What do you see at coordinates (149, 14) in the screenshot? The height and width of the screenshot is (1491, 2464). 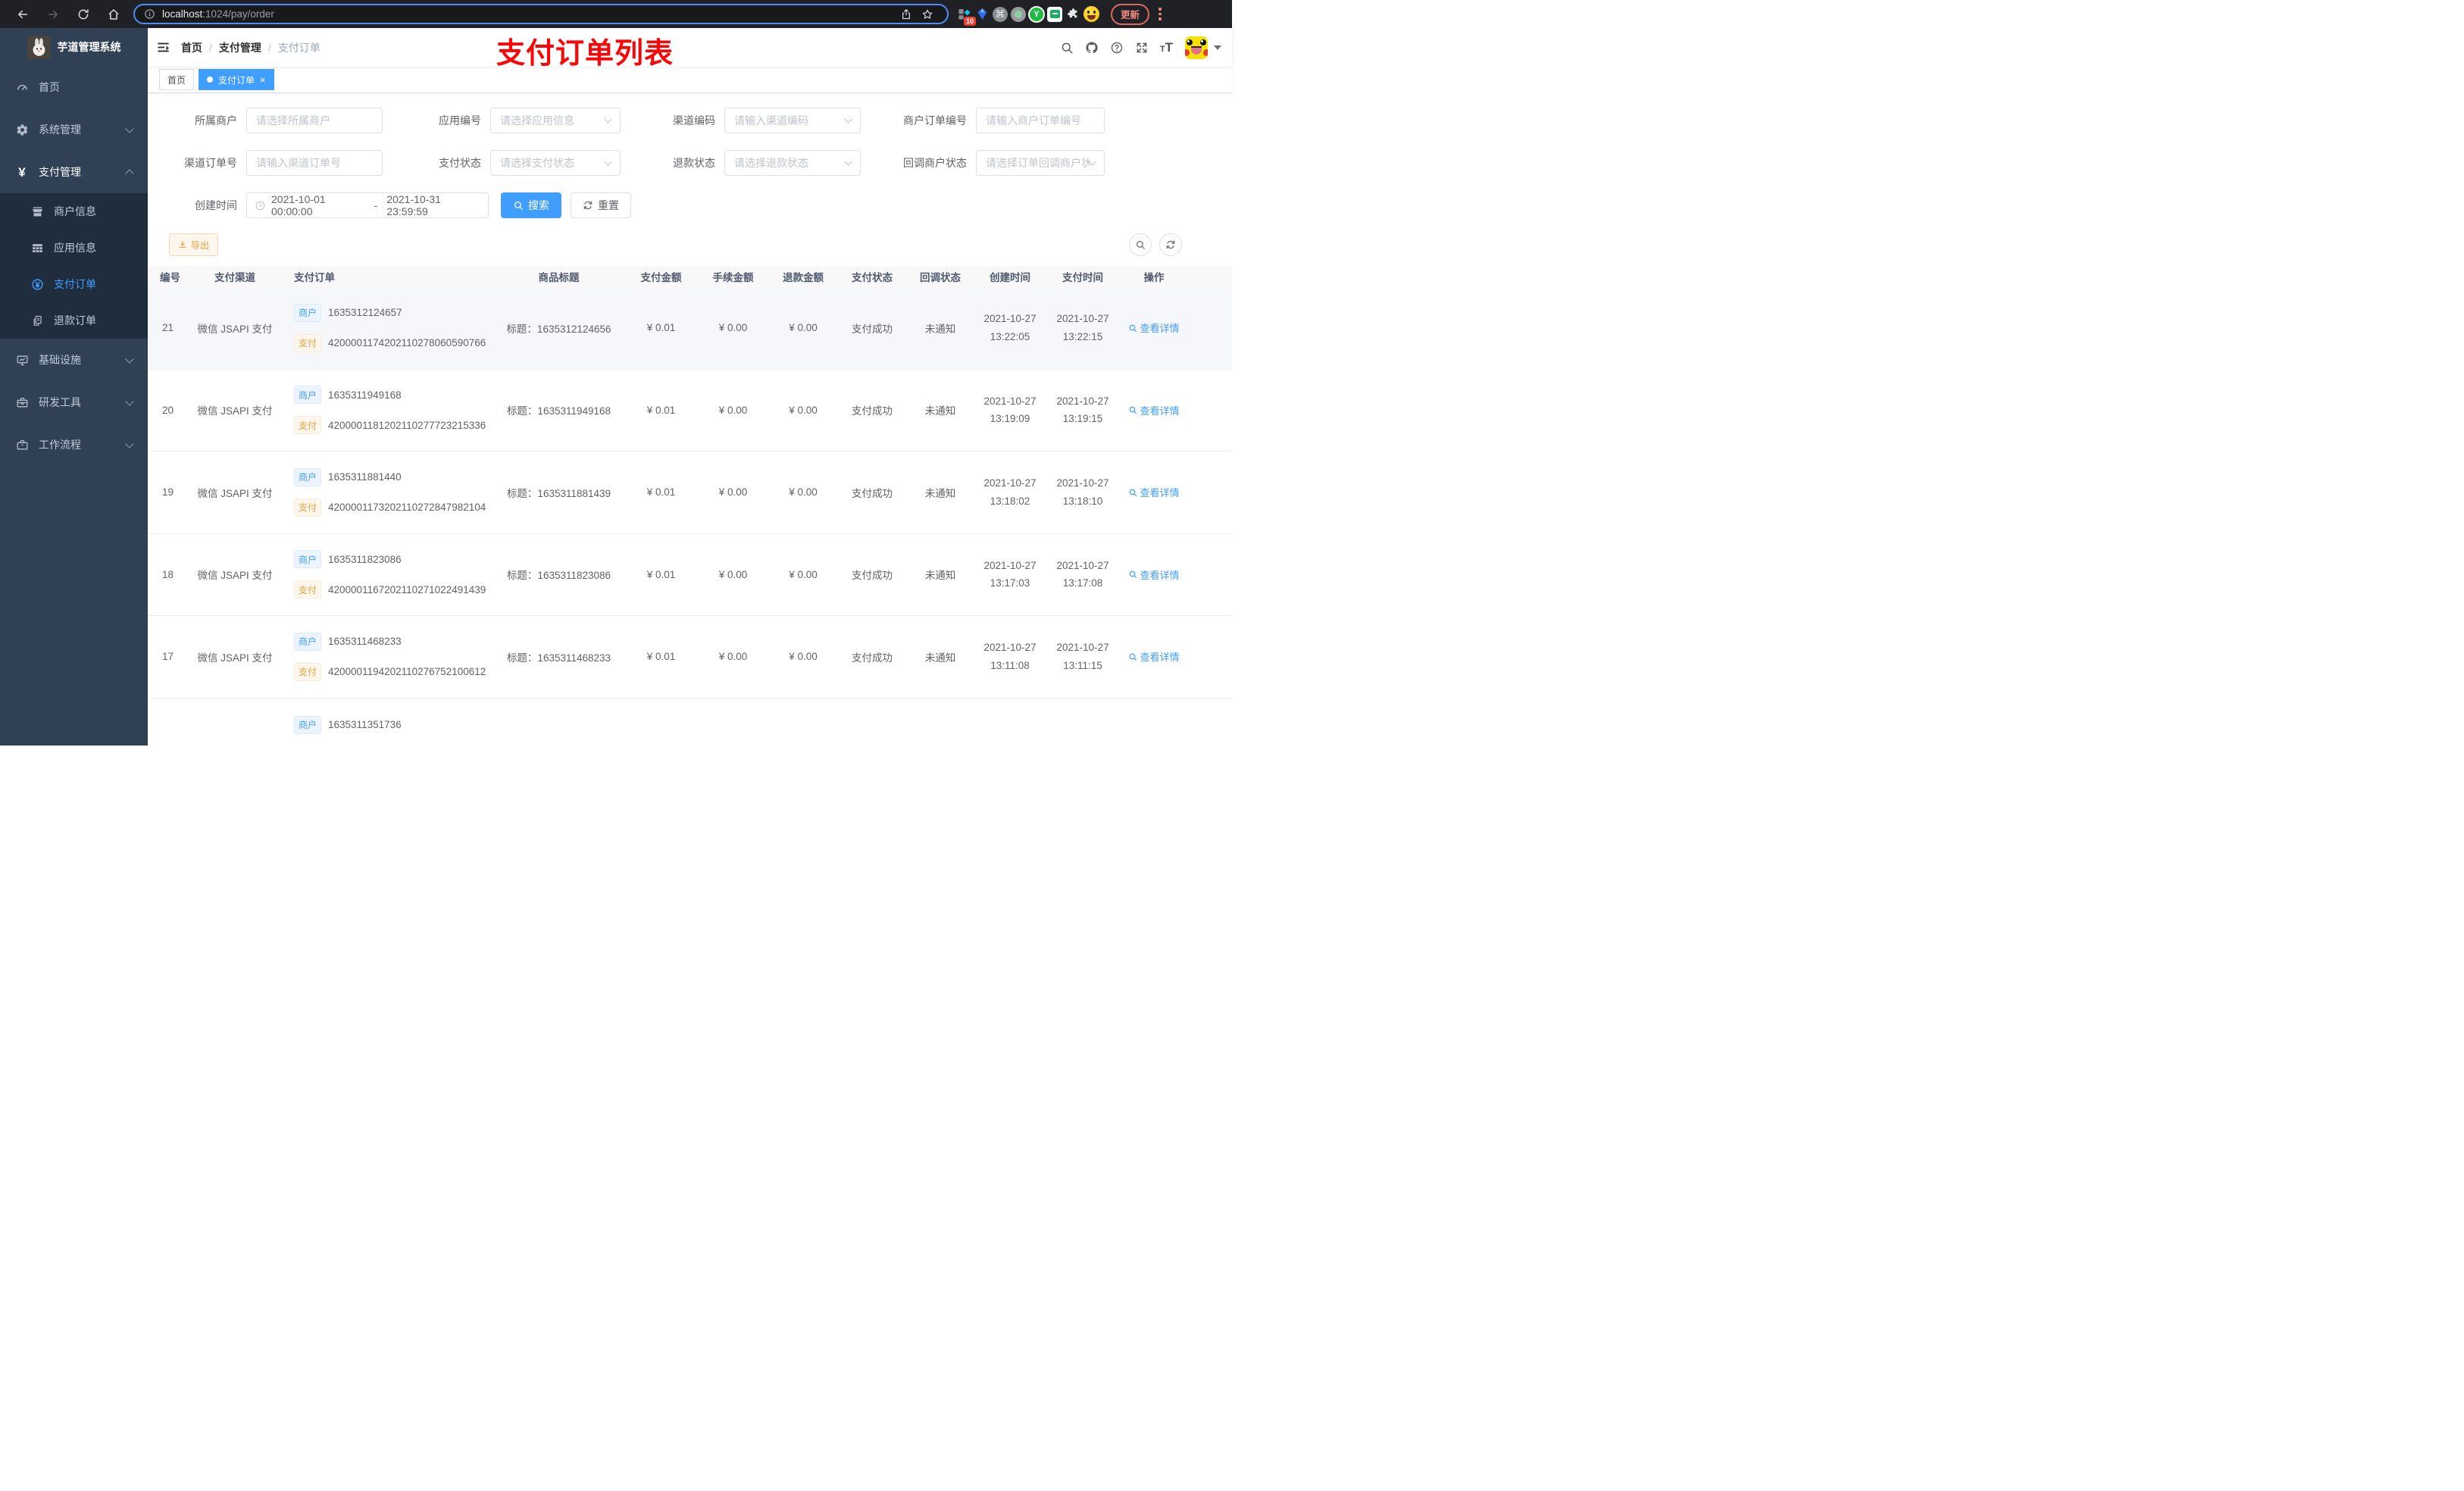 I see `info-icon` at bounding box center [149, 14].